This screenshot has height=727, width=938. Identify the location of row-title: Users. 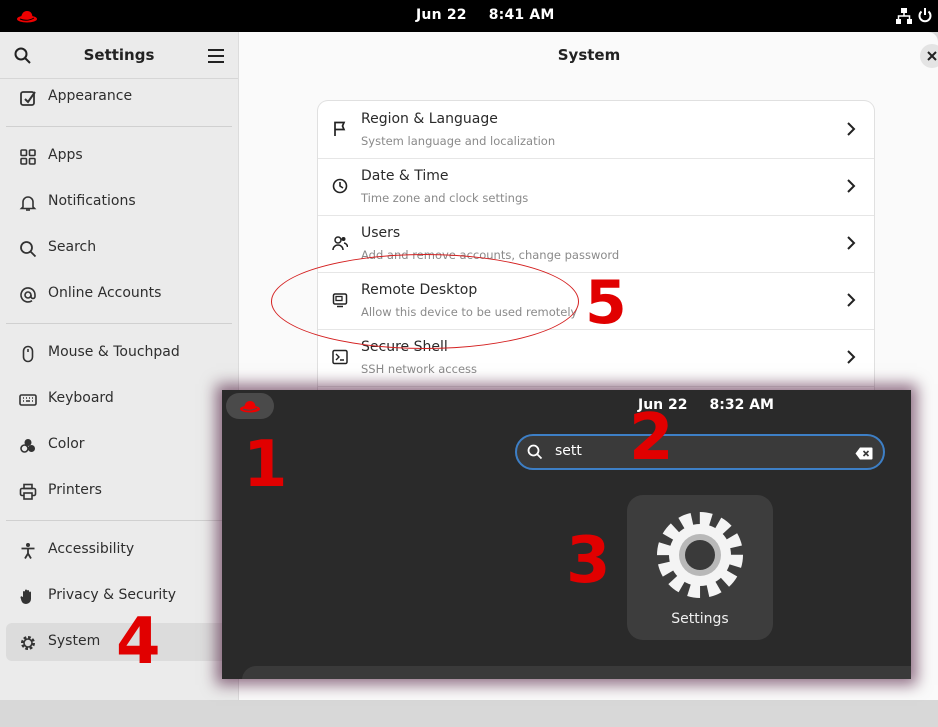
(381, 233).